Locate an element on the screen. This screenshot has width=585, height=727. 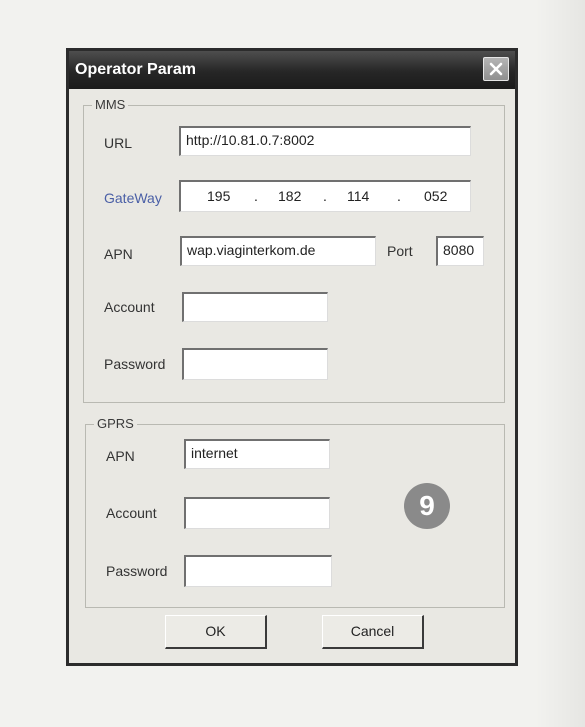
gprs-group-label: GPRS is located at coordinates (115, 423).